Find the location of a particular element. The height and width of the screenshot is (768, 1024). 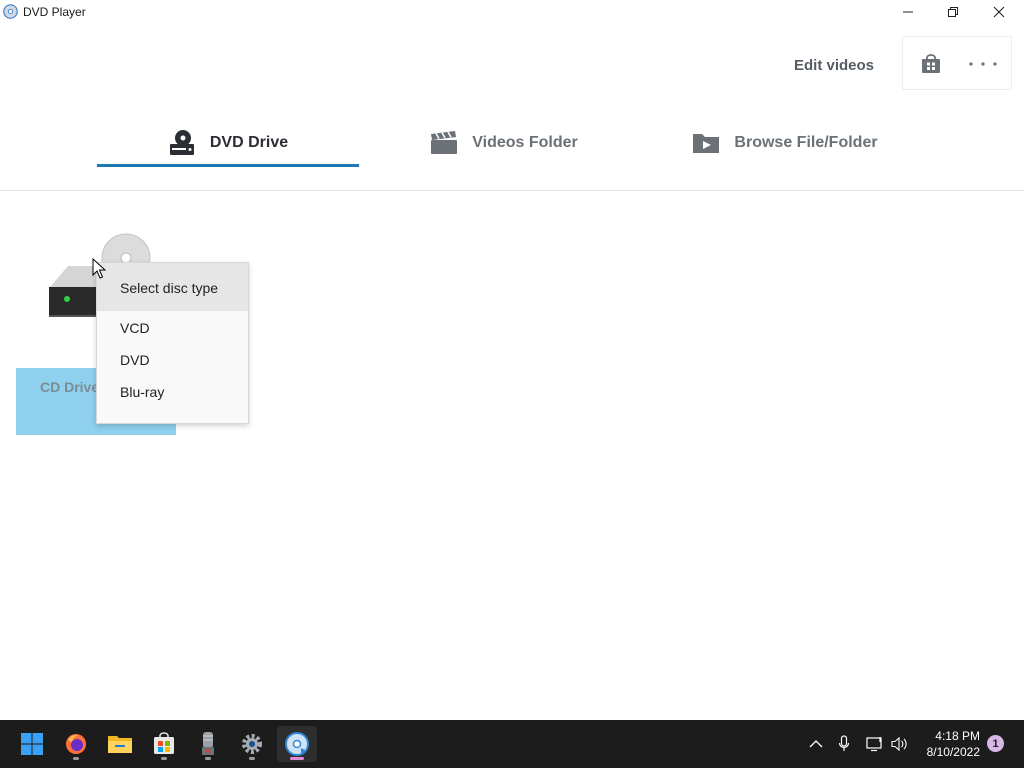

tab-dvd-drive-label: DVD Drive is located at coordinates (249, 142).